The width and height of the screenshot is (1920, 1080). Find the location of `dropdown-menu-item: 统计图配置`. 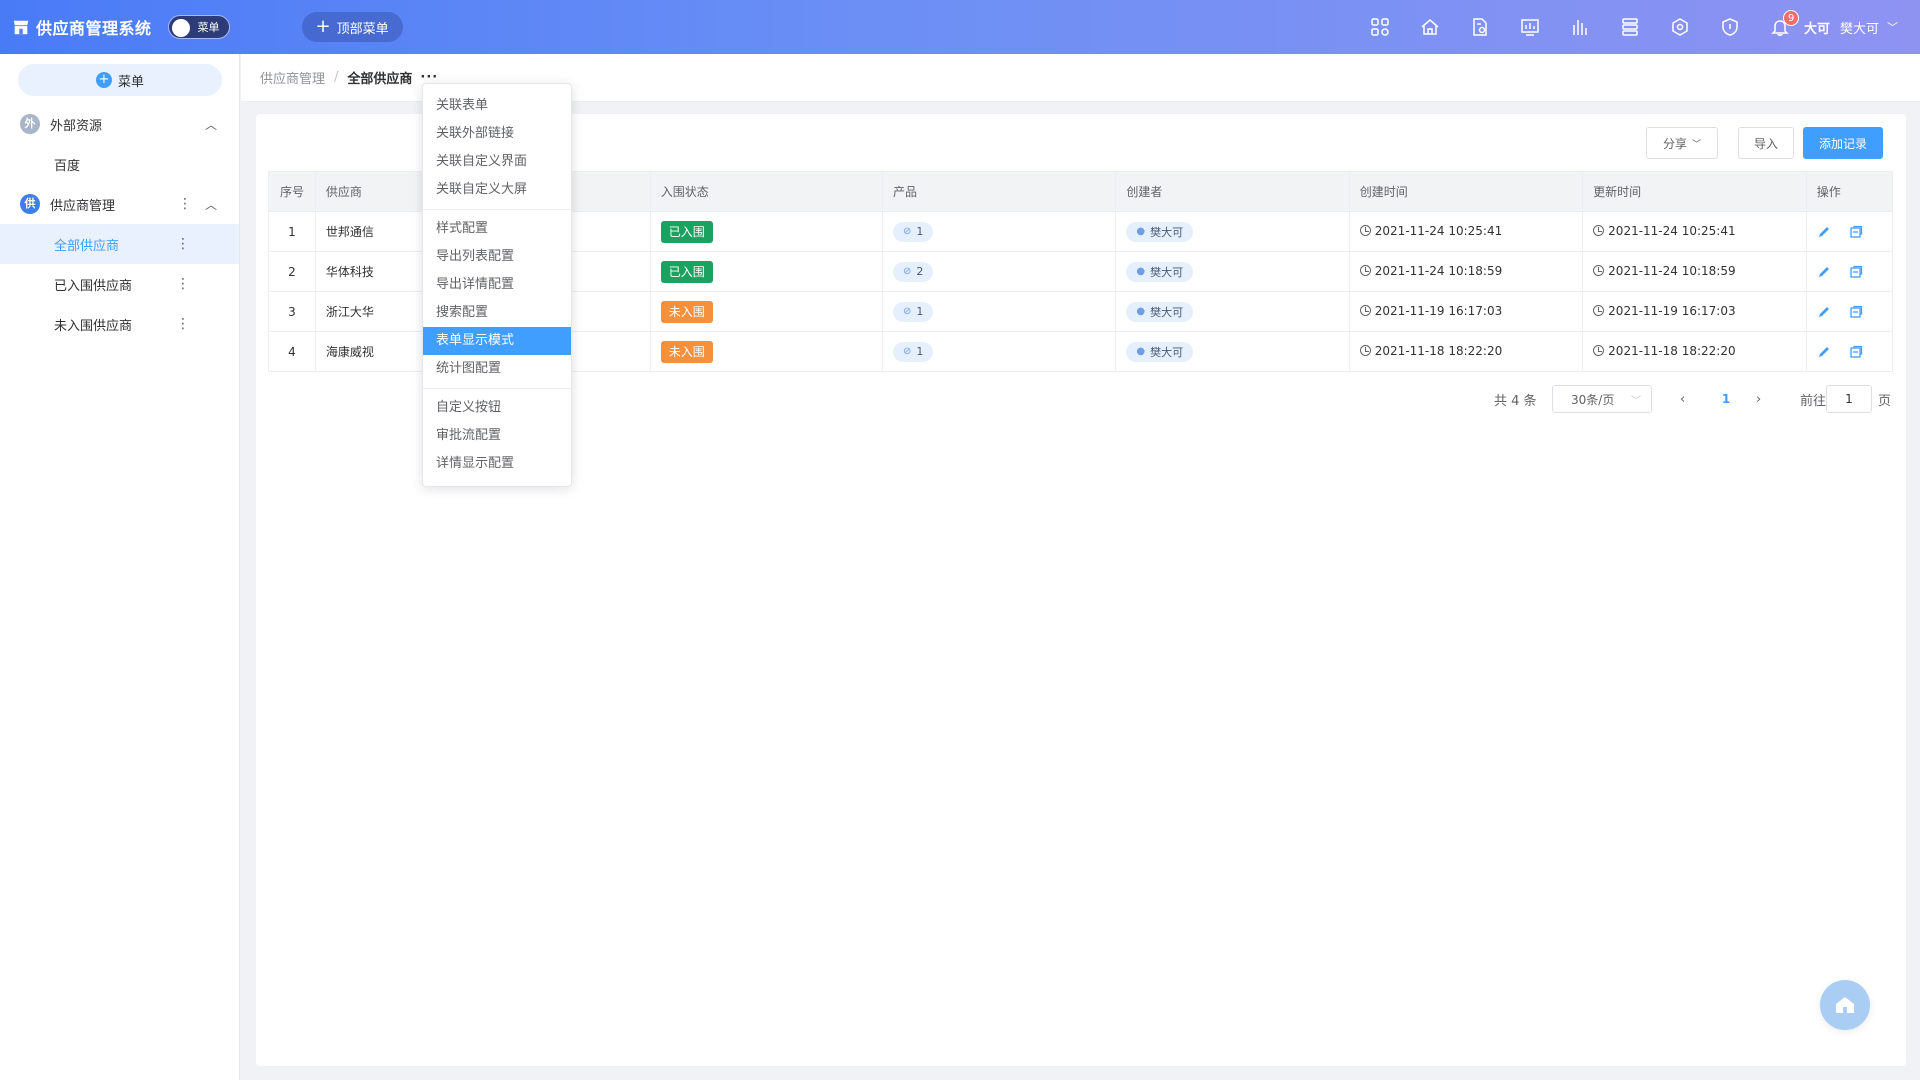

dropdown-menu-item: 统计图配置 is located at coordinates (497, 369).